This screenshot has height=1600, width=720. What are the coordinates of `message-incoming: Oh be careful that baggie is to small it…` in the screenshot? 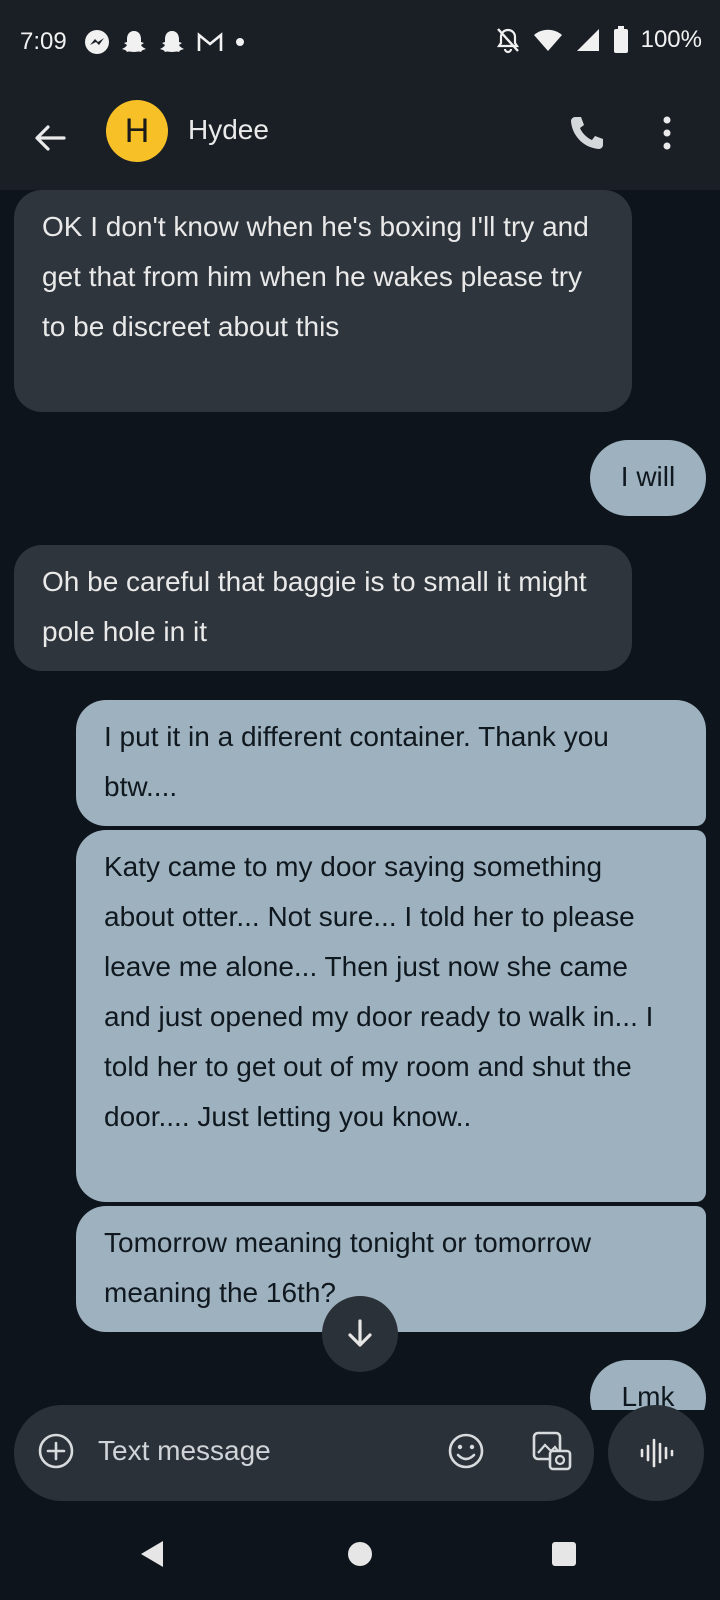 It's located at (323, 608).